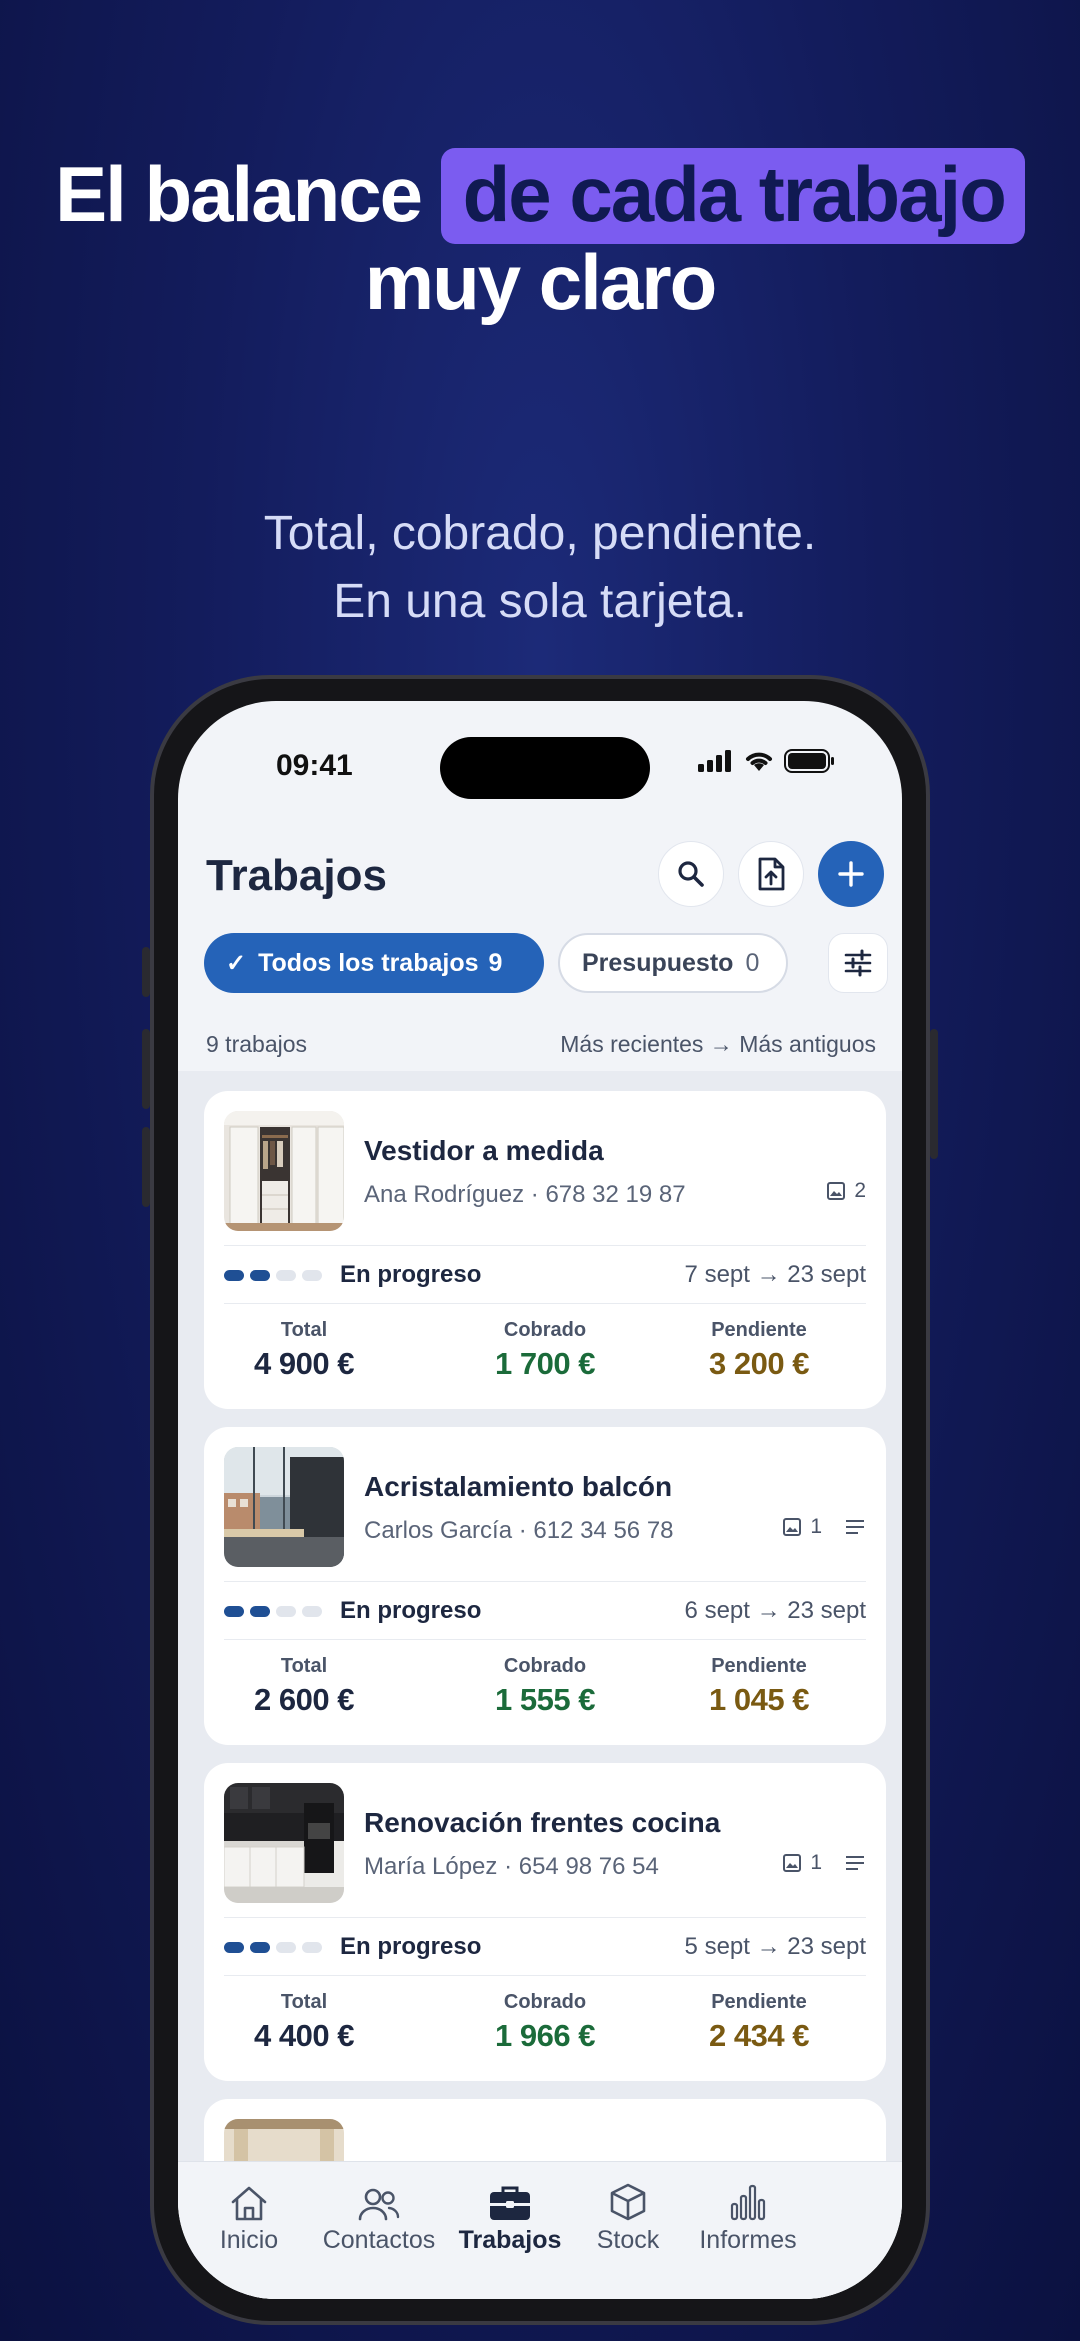 This screenshot has width=1080, height=2341. What do you see at coordinates (775, 1274) in the screenshot?
I see `job-dates: 7 sept → 23 sept` at bounding box center [775, 1274].